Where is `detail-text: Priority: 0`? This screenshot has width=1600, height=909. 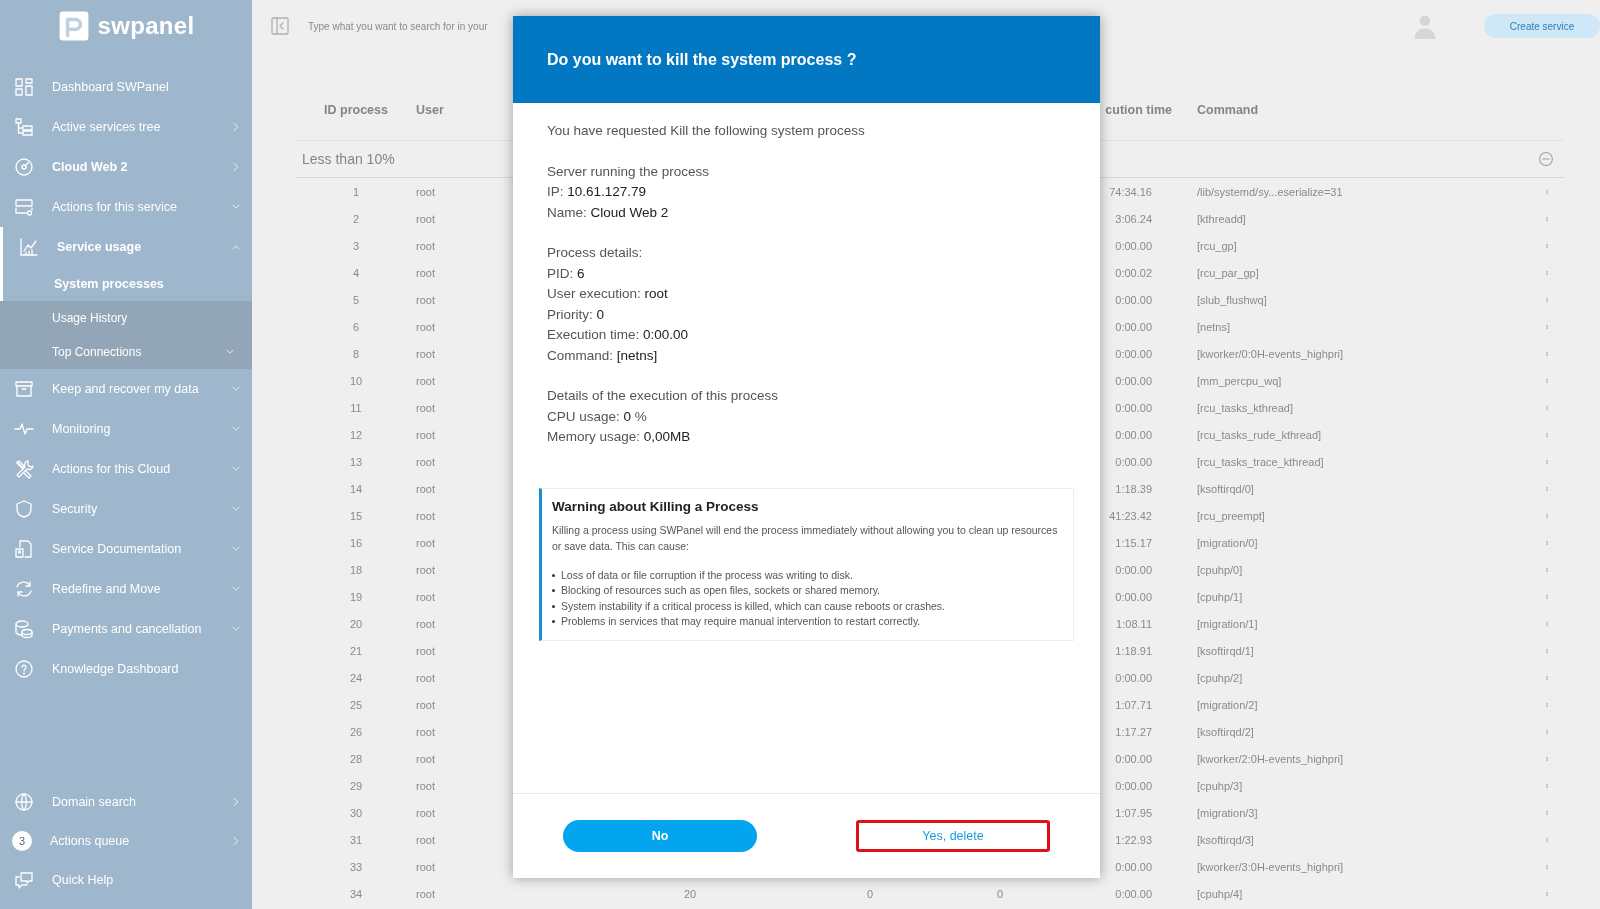 detail-text: Priority: 0 is located at coordinates (576, 314).